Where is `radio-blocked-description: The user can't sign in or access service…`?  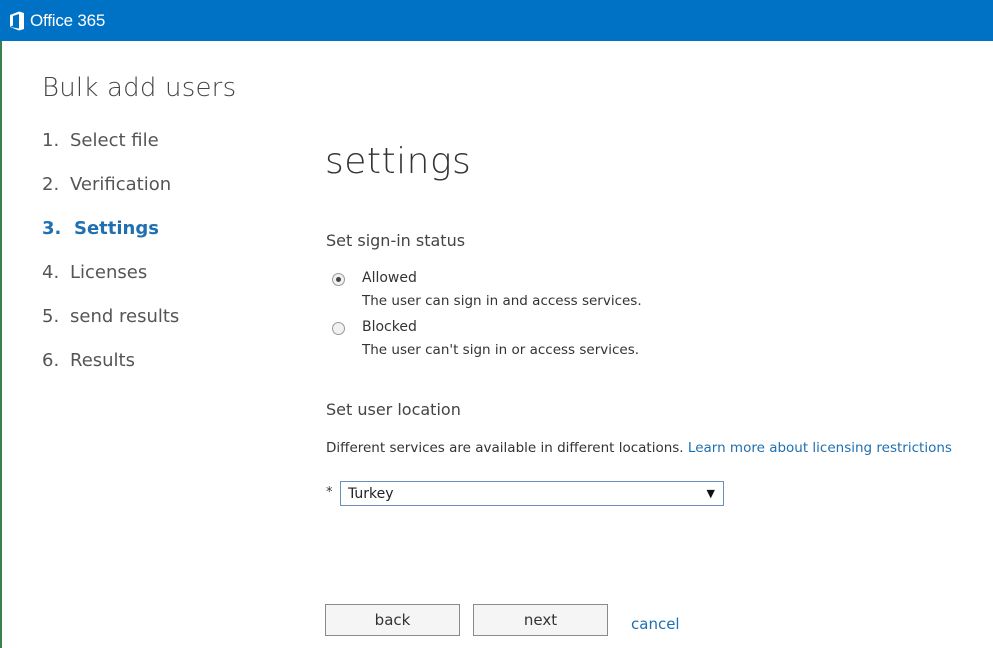
radio-blocked-description: The user can't sign in or access service… is located at coordinates (501, 350).